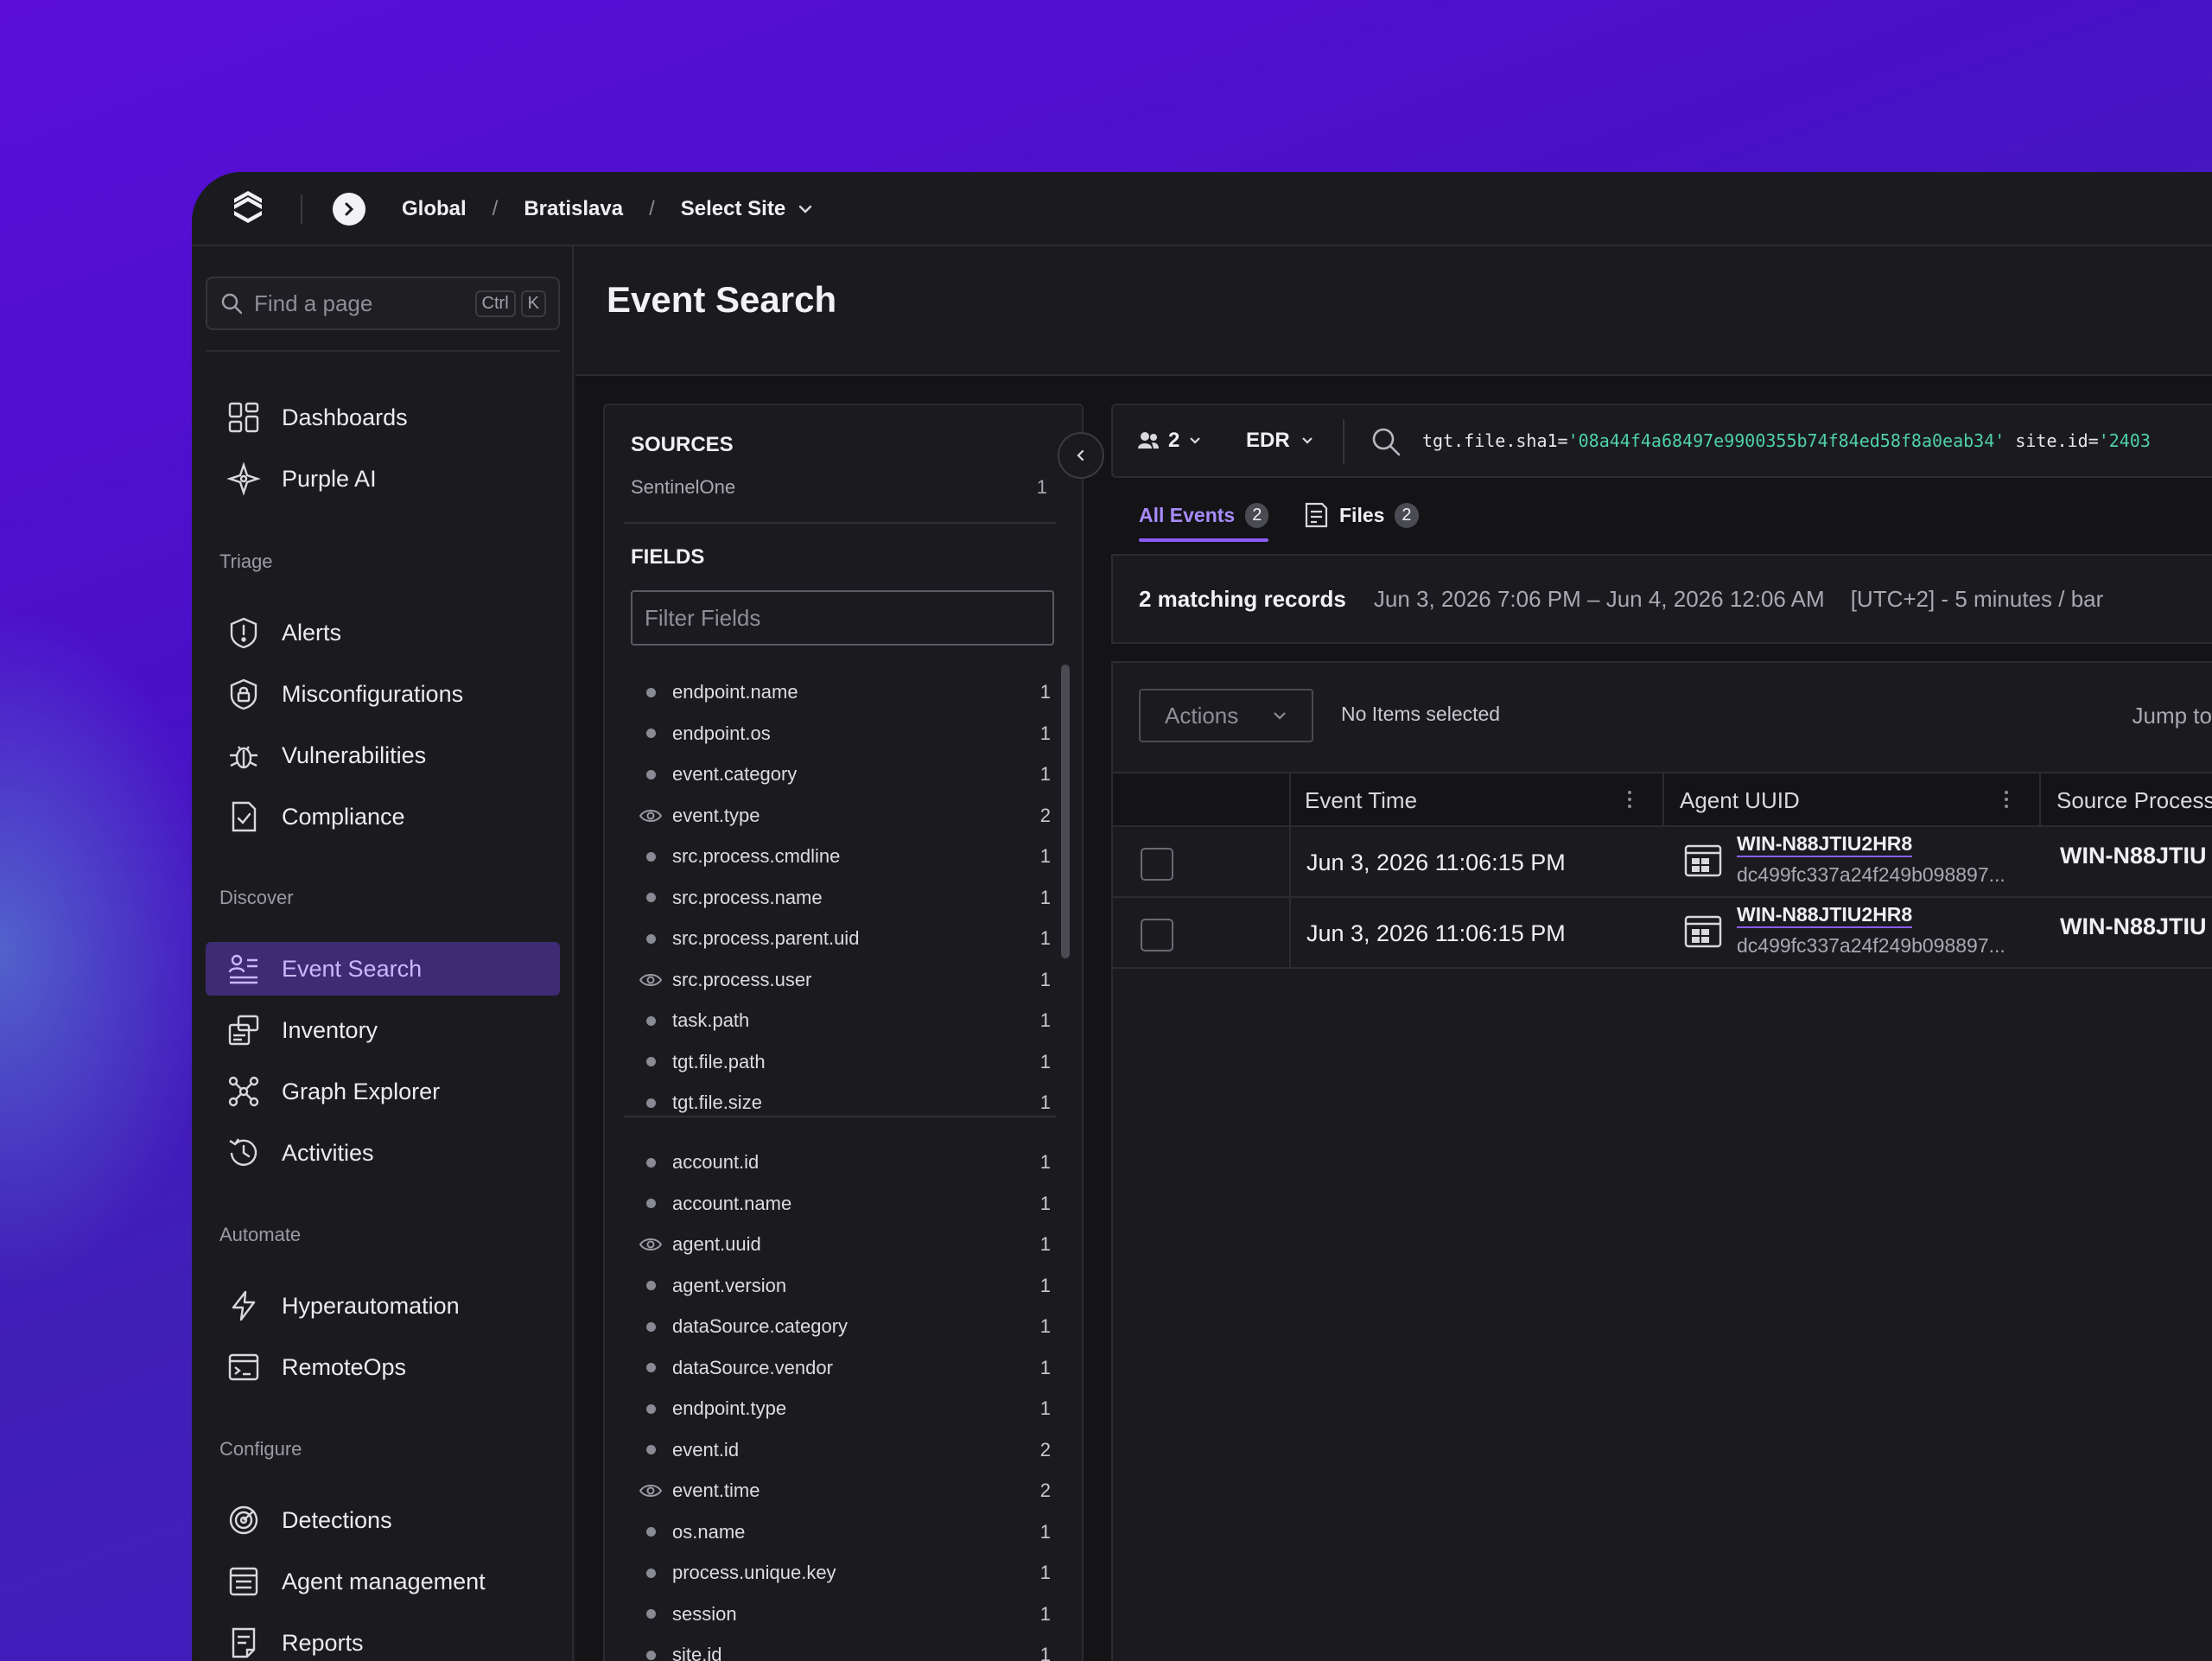  What do you see at coordinates (1204, 517) in the screenshot?
I see `tab-all-events: All Events 2` at bounding box center [1204, 517].